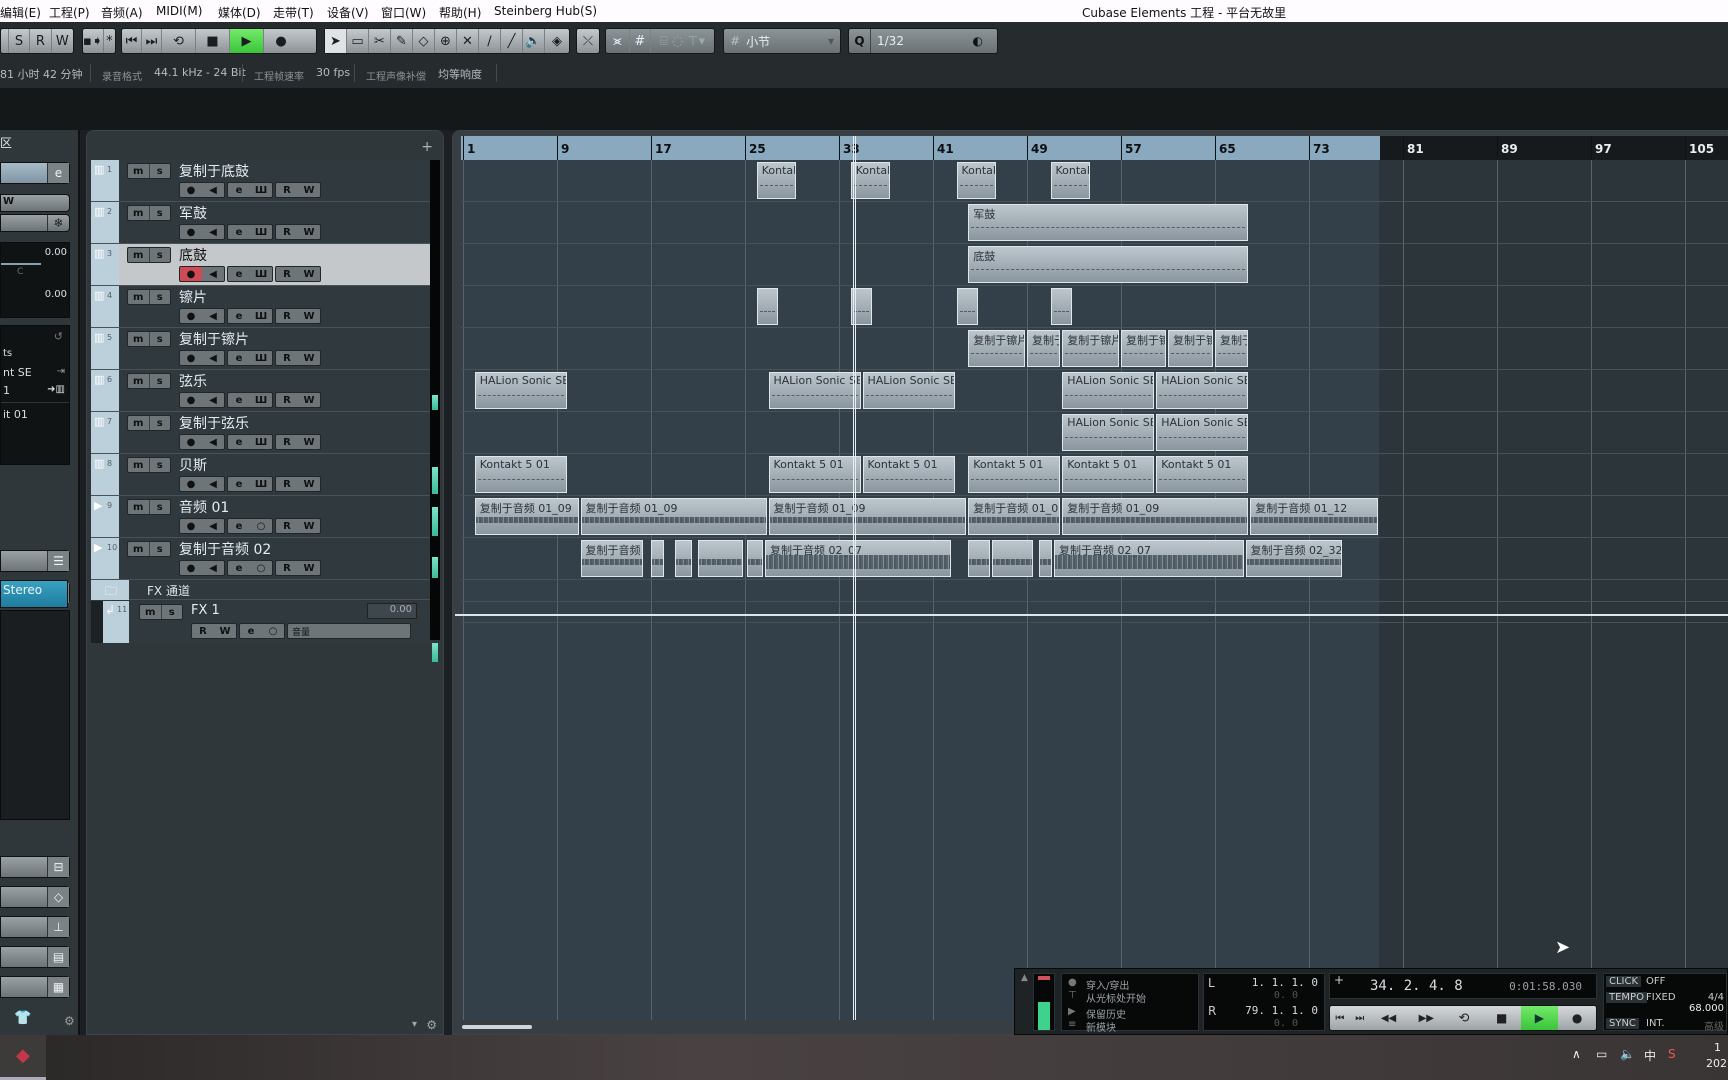  Describe the element at coordinates (261, 433) in the screenshot. I see `track-row: ▥ 7 m s 复制于弦乐 ● ◀ e Ш R W` at that location.